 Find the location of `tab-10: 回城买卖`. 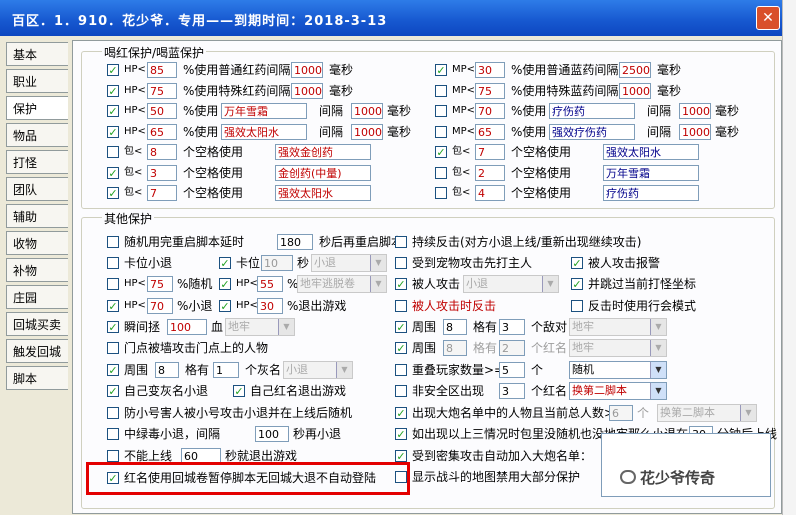

tab-10: 回城买卖 is located at coordinates (37, 324).